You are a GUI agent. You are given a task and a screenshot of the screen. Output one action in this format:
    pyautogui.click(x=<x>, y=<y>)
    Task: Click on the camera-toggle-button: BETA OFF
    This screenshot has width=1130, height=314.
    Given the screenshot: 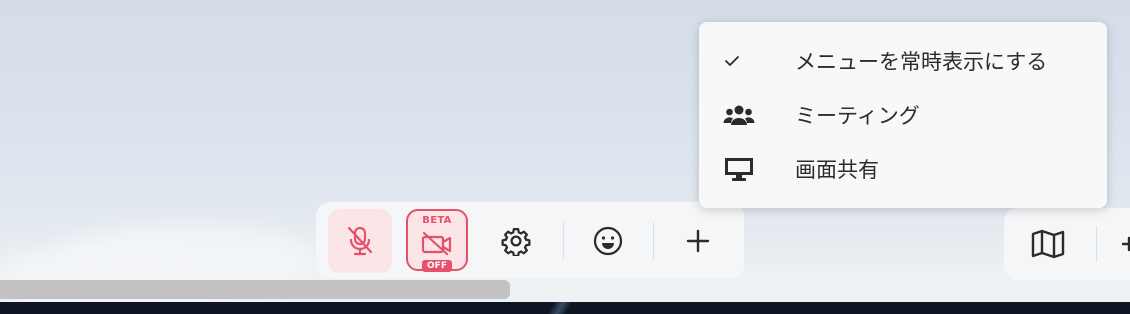 What is the action you would take?
    pyautogui.click(x=437, y=240)
    